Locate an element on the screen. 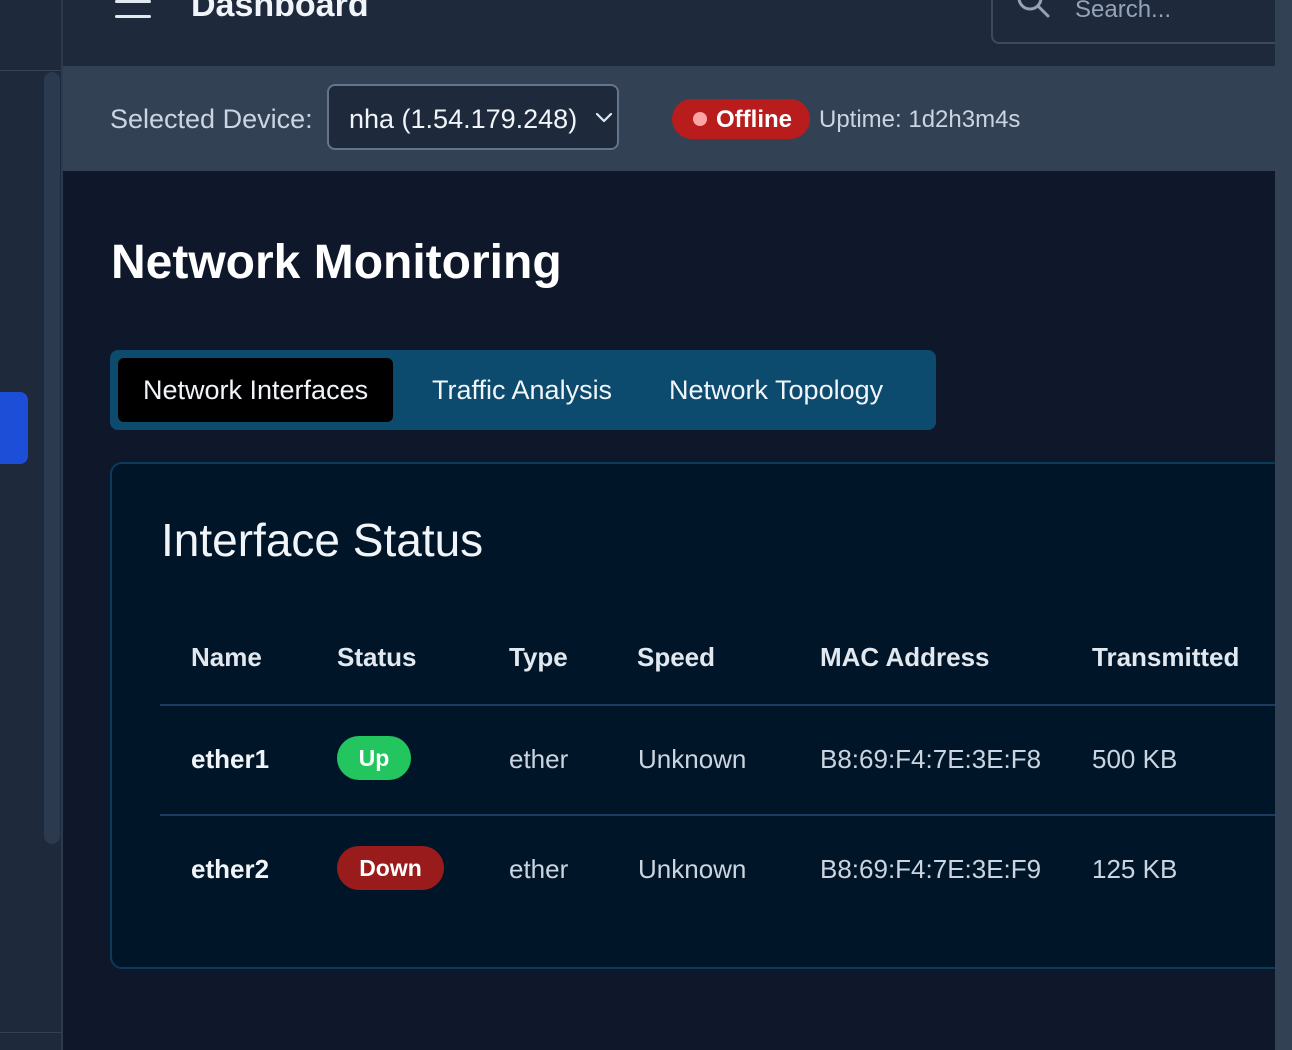 The width and height of the screenshot is (1292, 1050). column-header-status: Status is located at coordinates (376, 657).